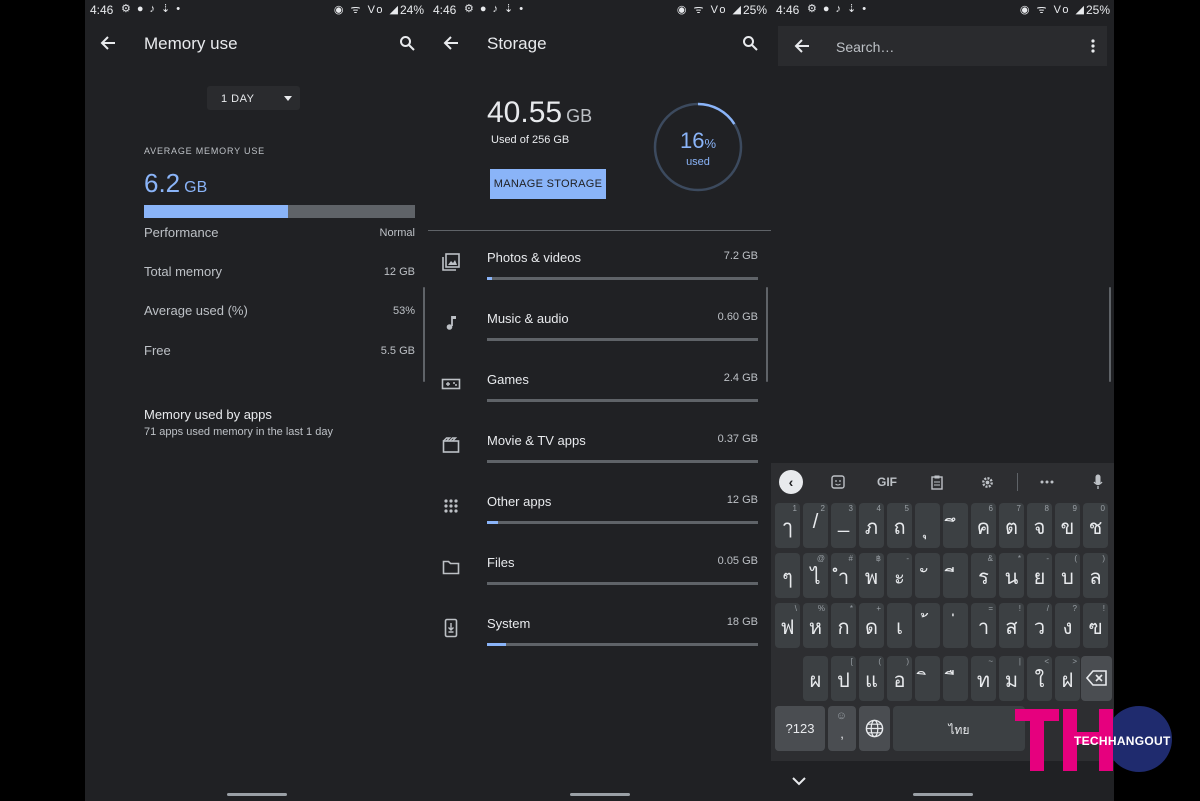  What do you see at coordinates (1095, 575) in the screenshot?
I see `key: ล)` at bounding box center [1095, 575].